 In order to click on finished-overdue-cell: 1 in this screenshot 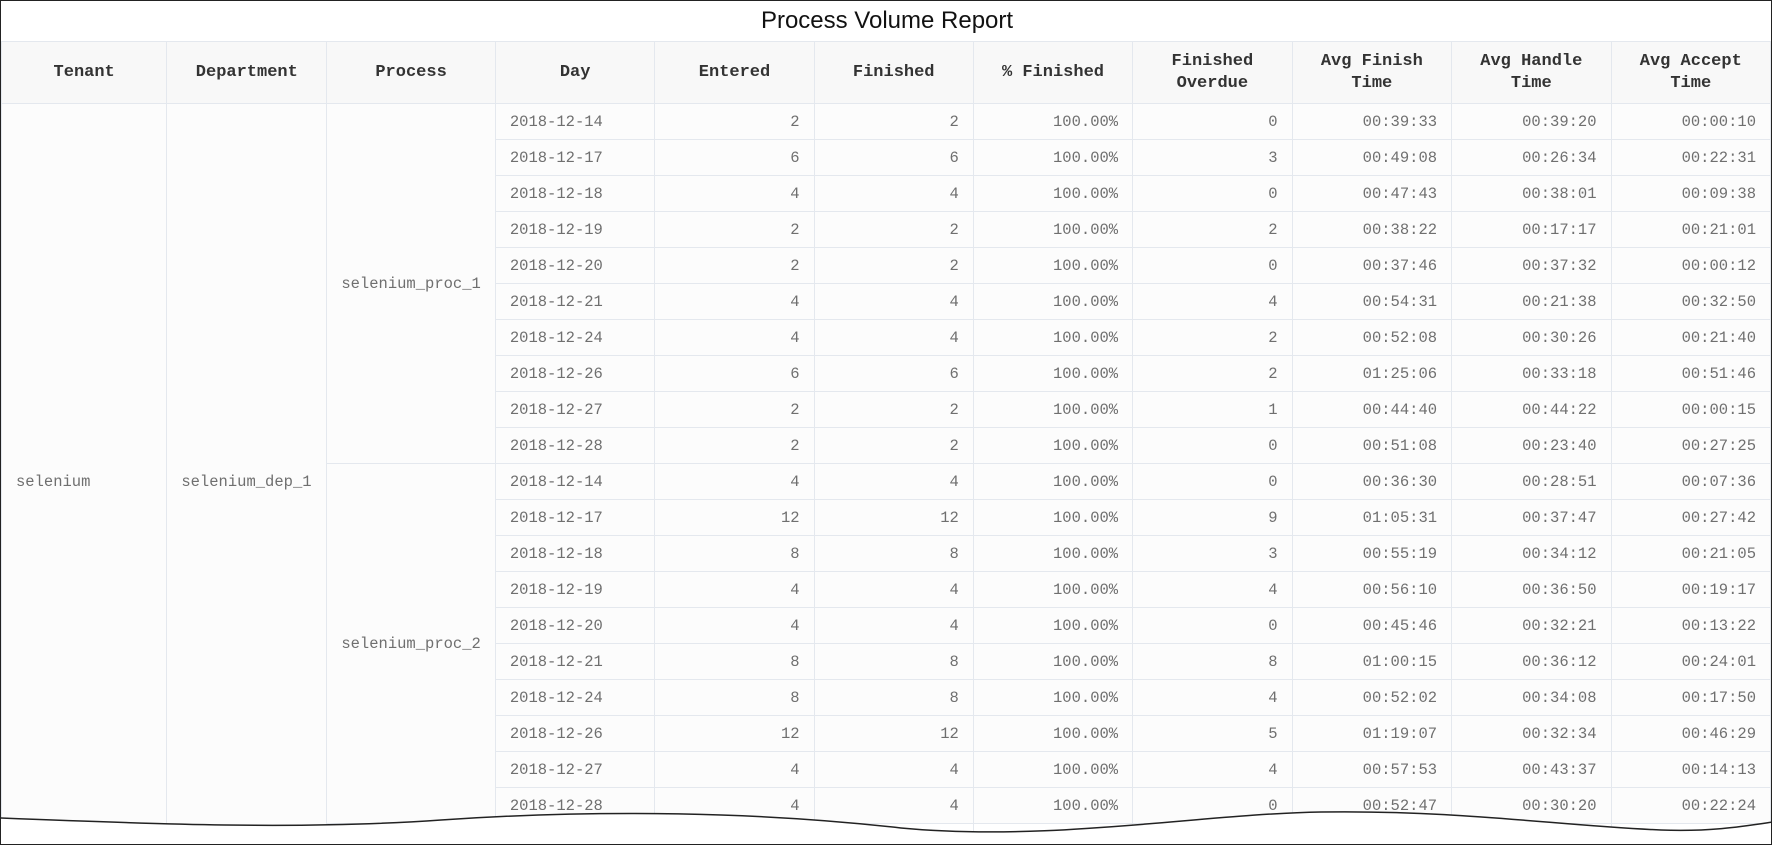, I will do `click(1212, 409)`.